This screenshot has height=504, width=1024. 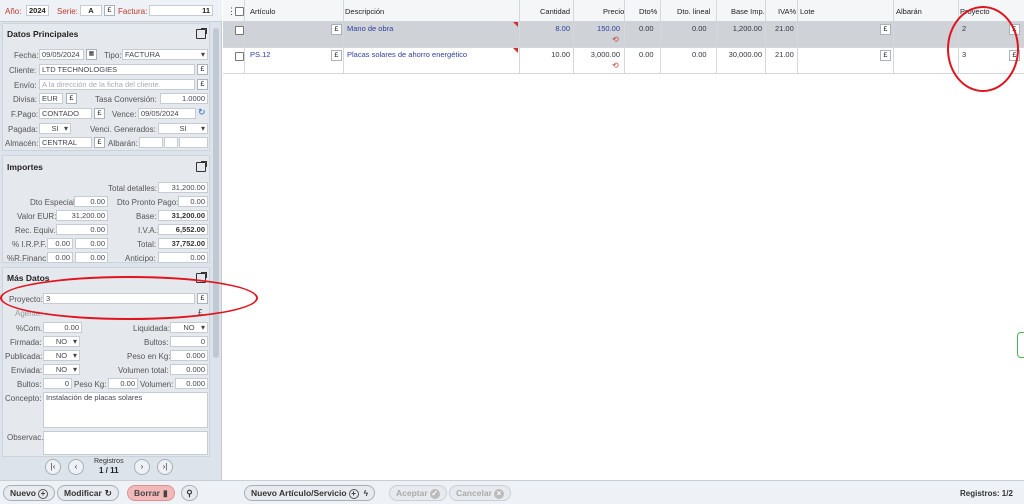 What do you see at coordinates (1020, 345) in the screenshot?
I see `side-widget` at bounding box center [1020, 345].